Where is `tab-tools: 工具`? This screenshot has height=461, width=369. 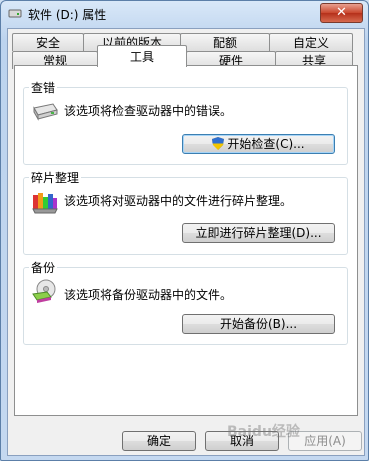
tab-tools: 工具 is located at coordinates (142, 56).